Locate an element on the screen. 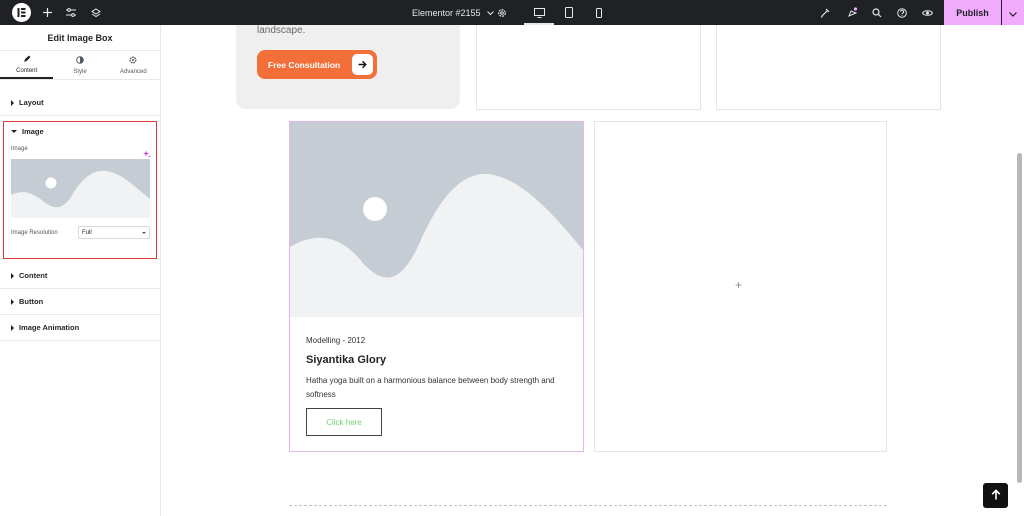 This screenshot has height=516, width=1024. image-resolution-select: Full is located at coordinates (114, 232).